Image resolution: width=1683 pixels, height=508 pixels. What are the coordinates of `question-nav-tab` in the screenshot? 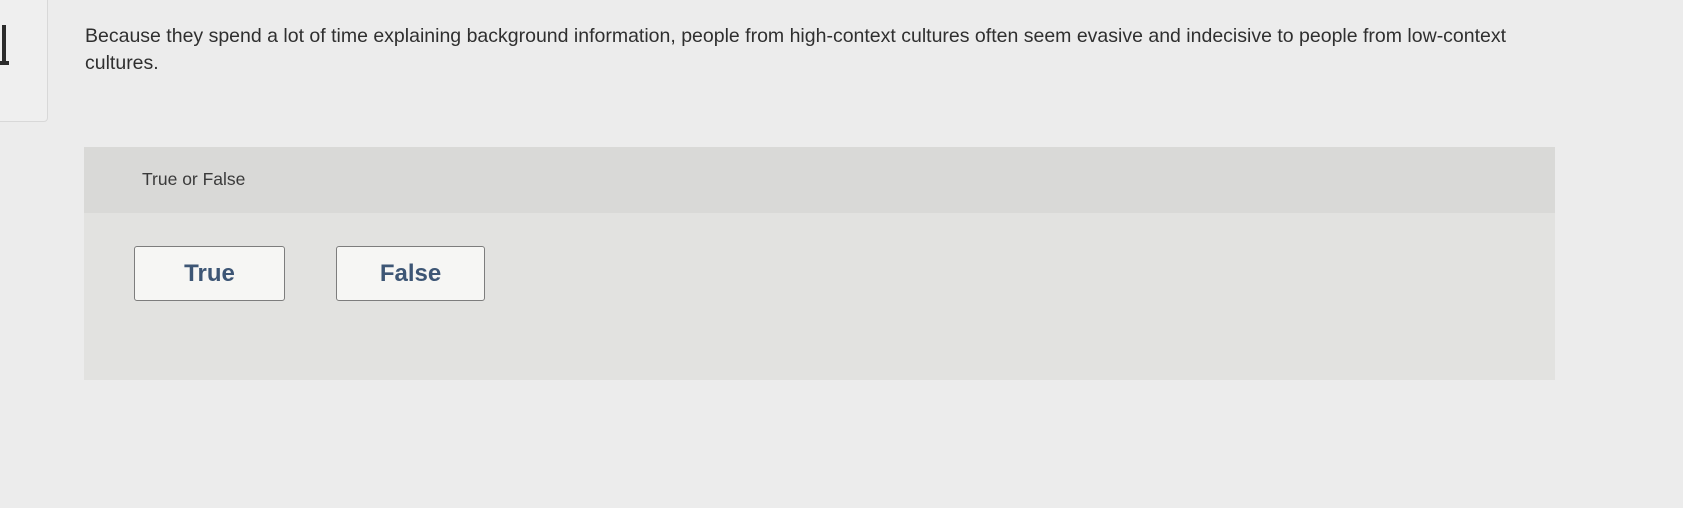 It's located at (24, 61).